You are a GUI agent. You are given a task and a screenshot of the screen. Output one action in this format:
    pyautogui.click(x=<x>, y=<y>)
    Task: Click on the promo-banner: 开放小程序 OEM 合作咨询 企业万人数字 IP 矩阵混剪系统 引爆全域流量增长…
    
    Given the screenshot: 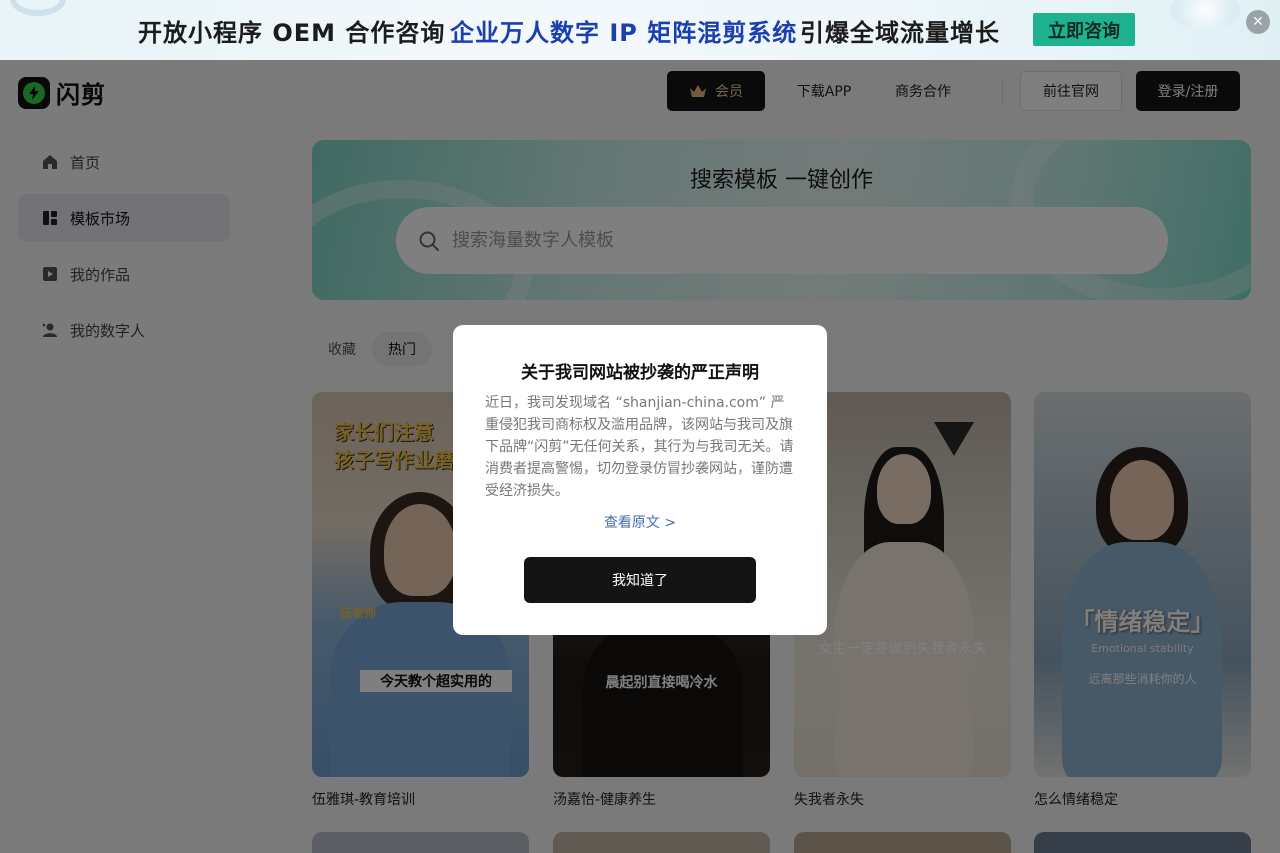 What is the action you would take?
    pyautogui.click(x=640, y=30)
    